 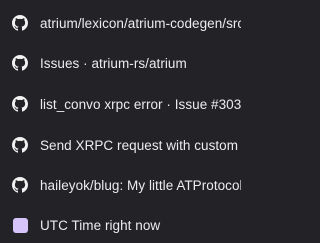 I want to click on tab-item: atrium/lexicon/atrium-codegen/src, so click(x=120, y=23).